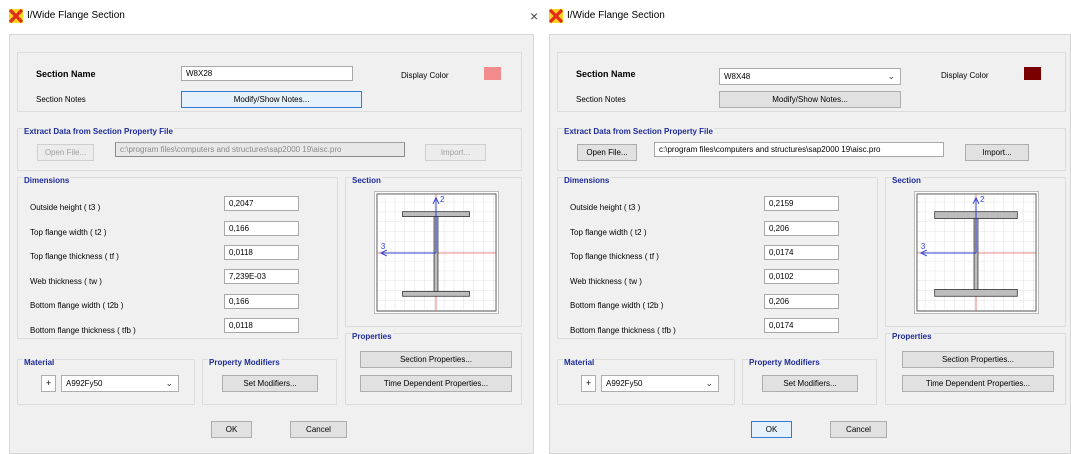 The height and width of the screenshot is (454, 1071). What do you see at coordinates (261, 325) in the screenshot?
I see `bottom-flange-thickness-input: 0,0118` at bounding box center [261, 325].